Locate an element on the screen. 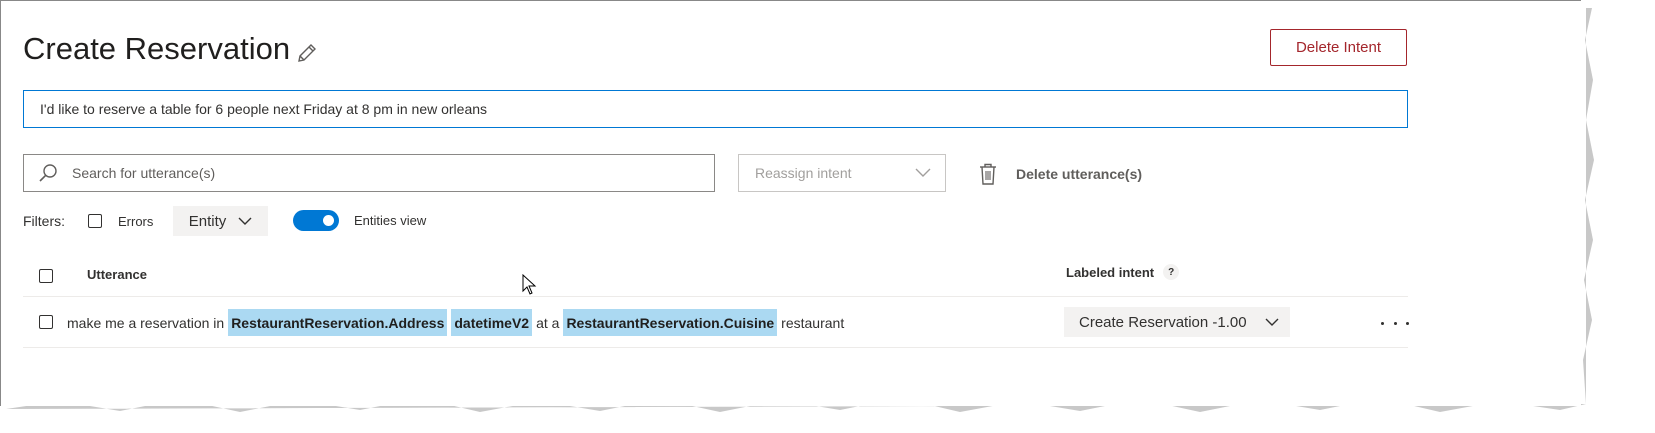  labeled-intent-header-label: Labeled intent is located at coordinates (1110, 272).